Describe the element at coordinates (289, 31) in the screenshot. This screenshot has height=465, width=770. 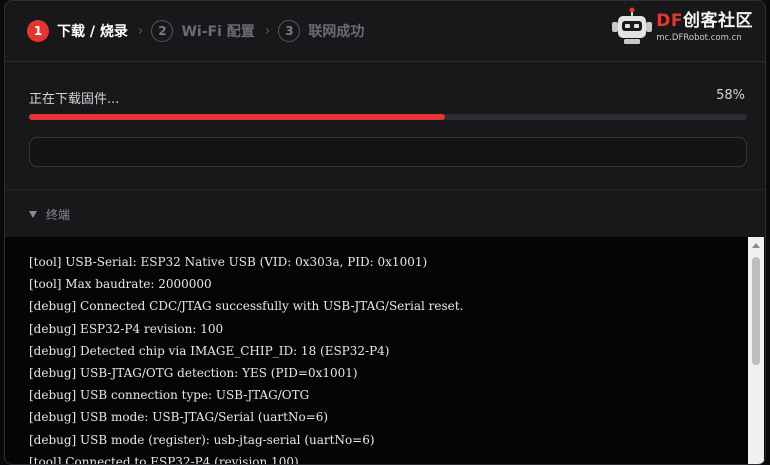
I see `step-number: 3` at that location.